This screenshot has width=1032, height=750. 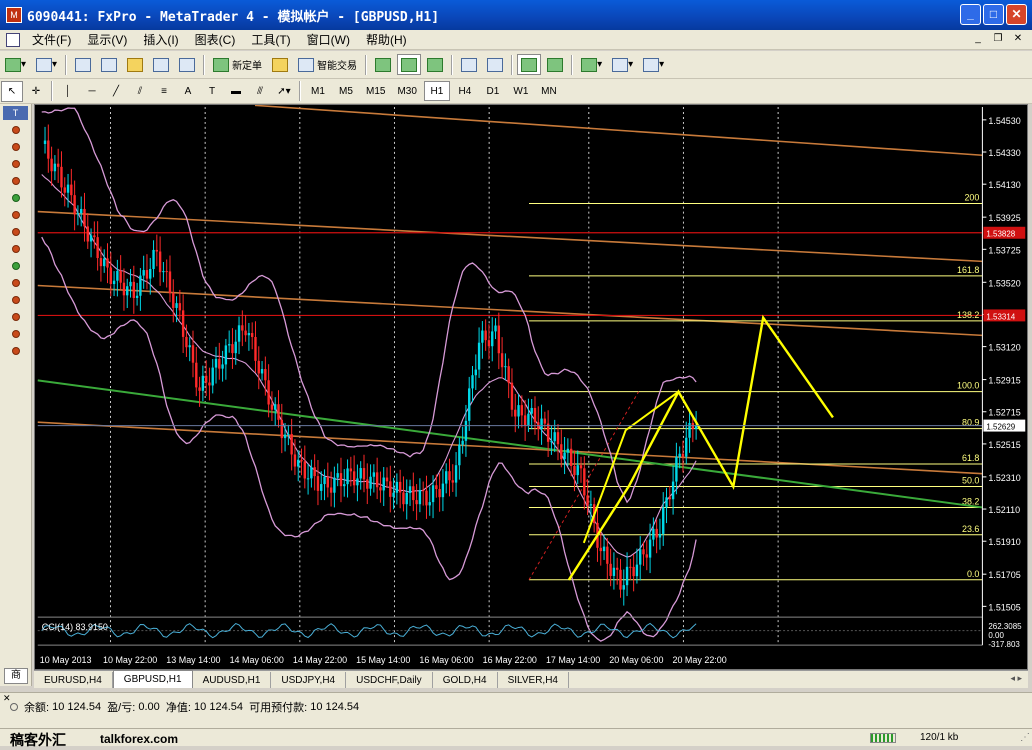 What do you see at coordinates (386, 39) in the screenshot?
I see `menu-help: 帮助(H)` at bounding box center [386, 39].